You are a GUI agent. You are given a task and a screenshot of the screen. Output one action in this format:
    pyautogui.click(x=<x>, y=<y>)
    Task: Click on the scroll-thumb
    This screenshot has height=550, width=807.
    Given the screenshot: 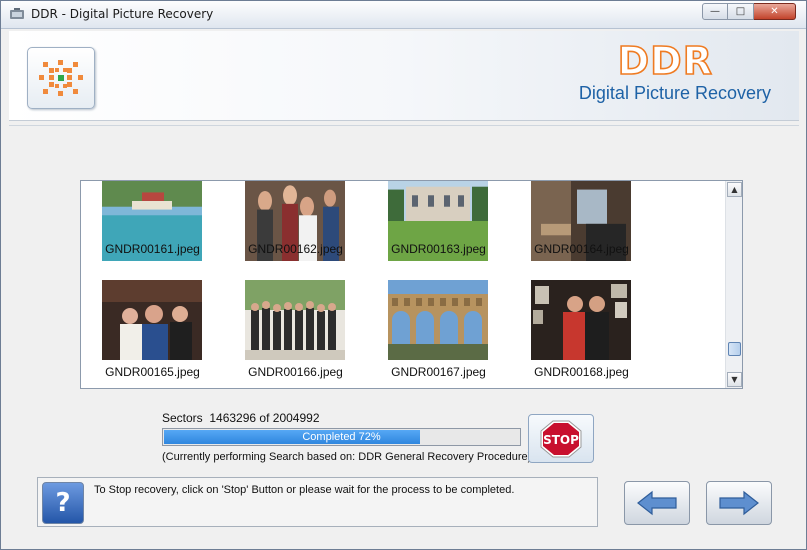 What is the action you would take?
    pyautogui.click(x=734, y=349)
    